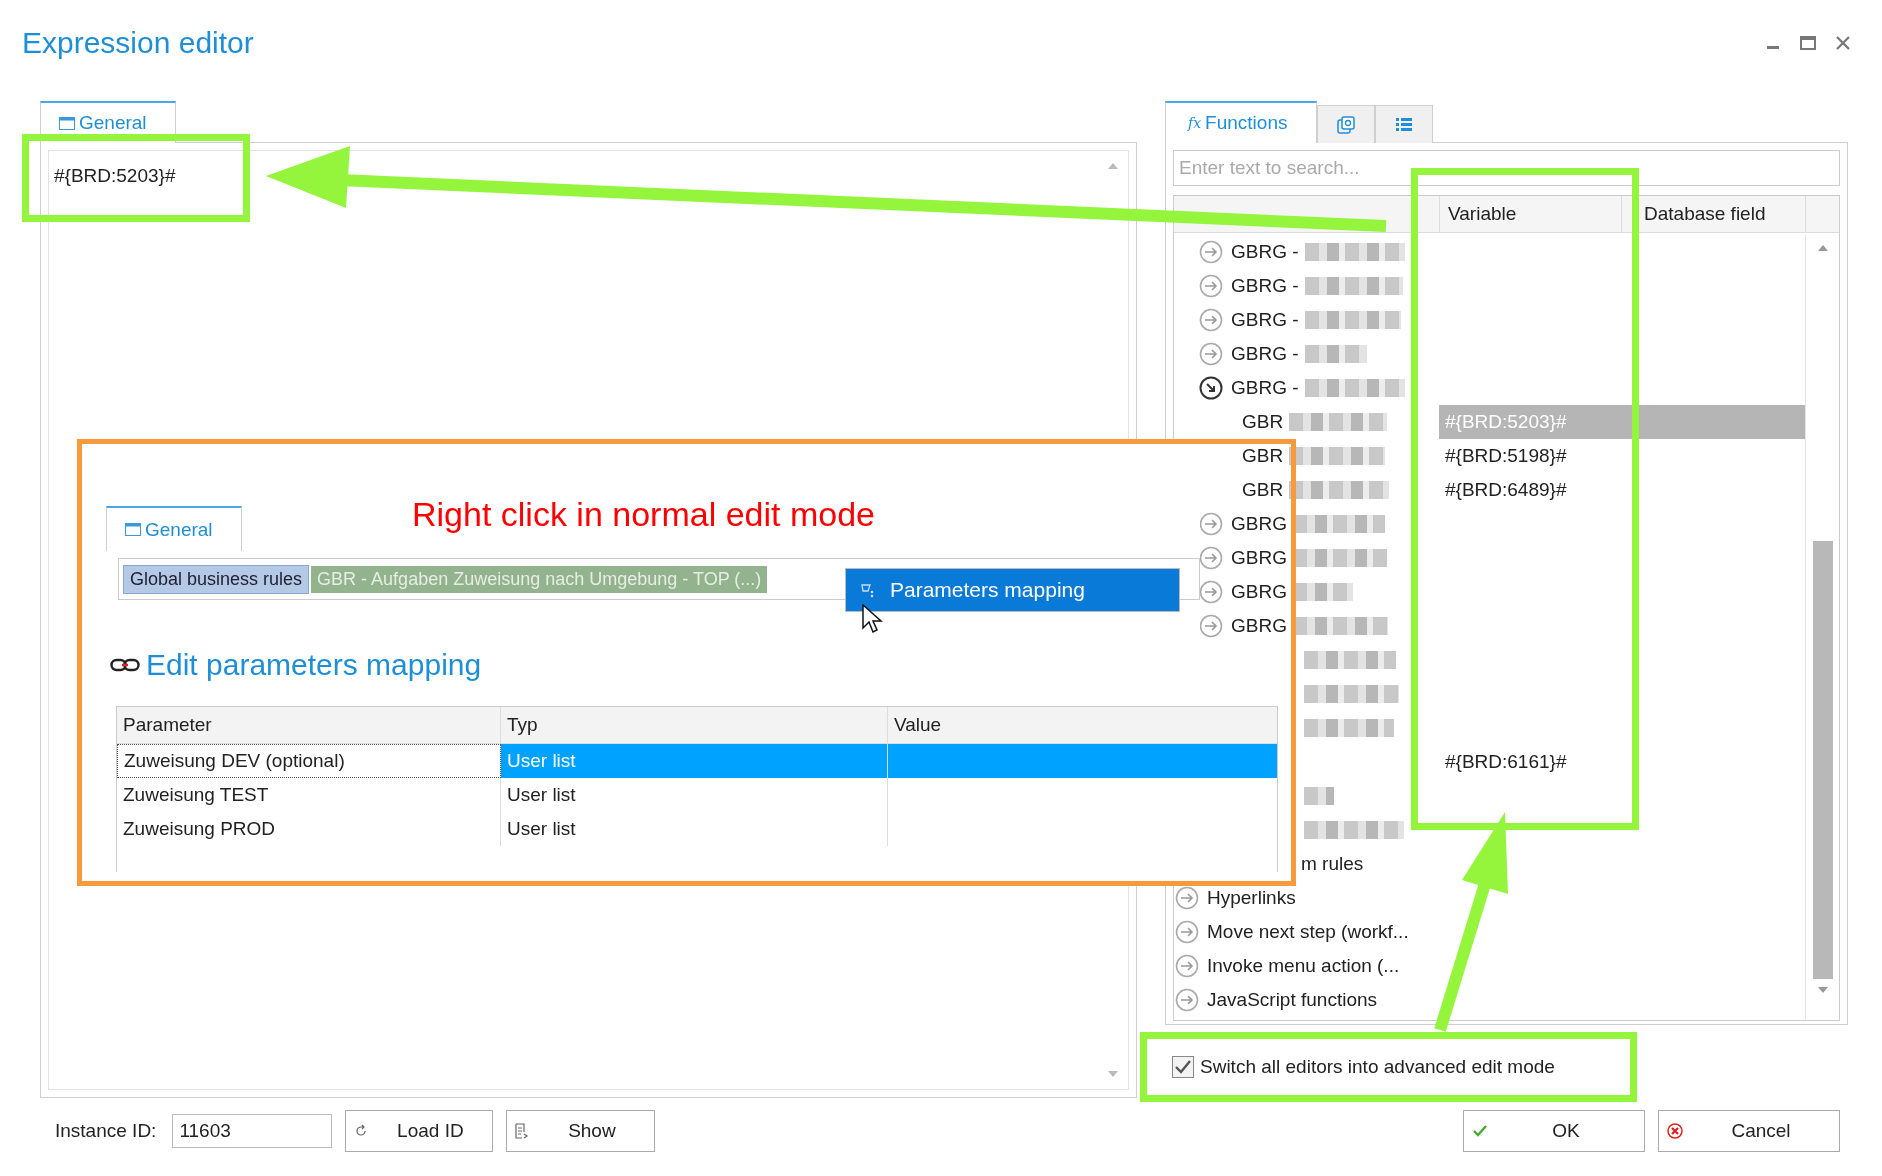 This screenshot has width=1882, height=1176. I want to click on column-header: Value, so click(1082, 725).